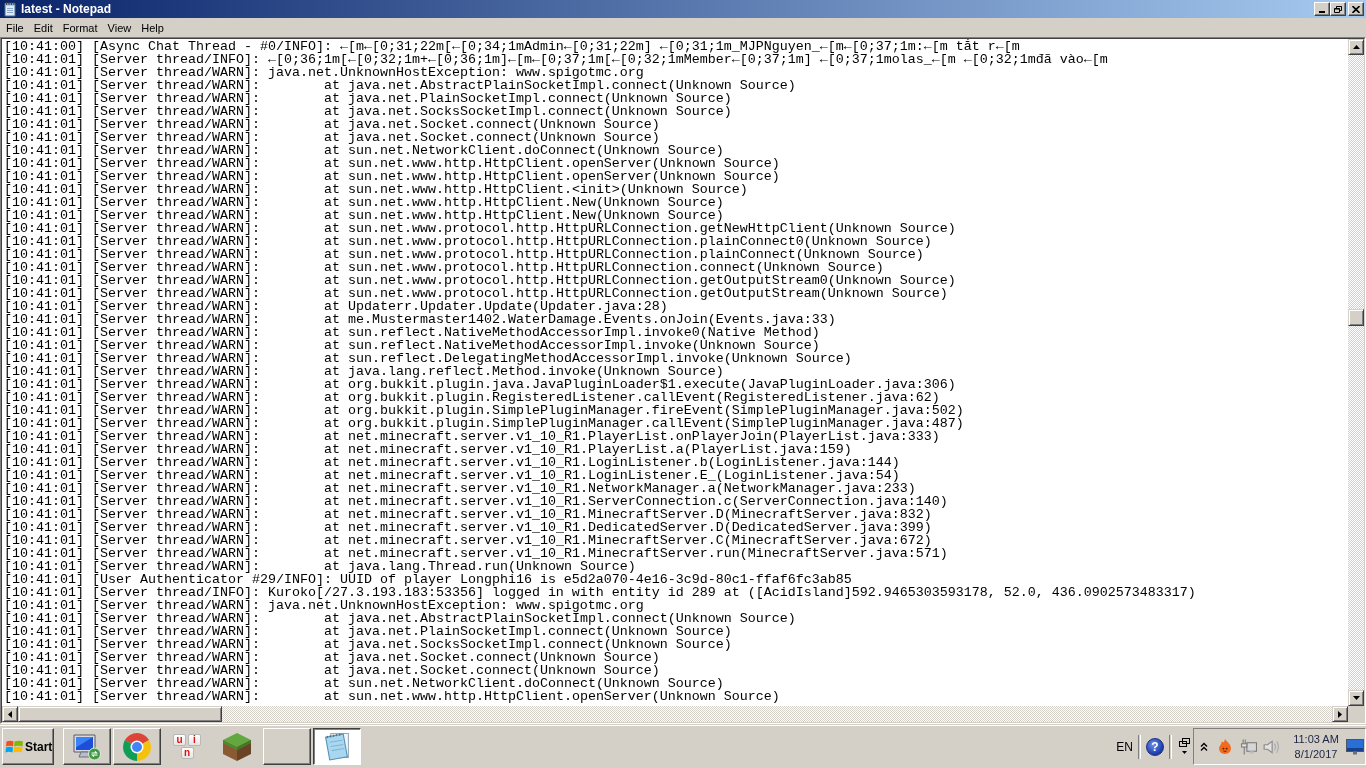 The height and width of the screenshot is (768, 1366). Describe the element at coordinates (187, 746) in the screenshot. I see `taskbar-button: u i n` at that location.